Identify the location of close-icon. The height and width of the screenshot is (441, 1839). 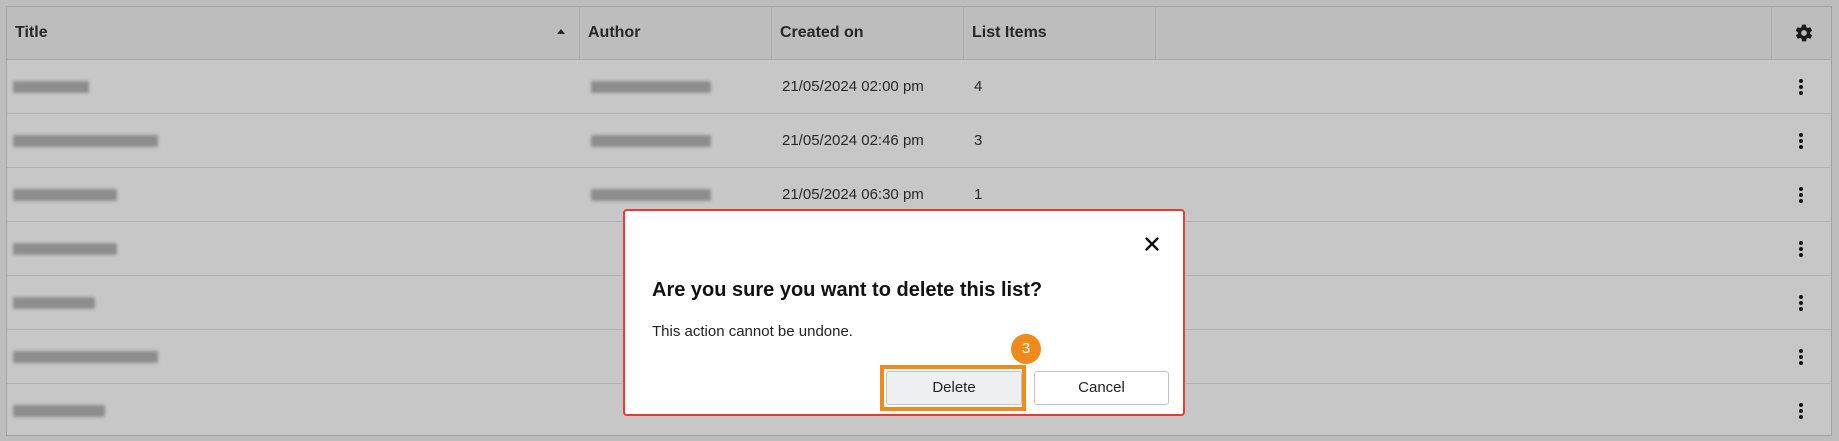
(1152, 244).